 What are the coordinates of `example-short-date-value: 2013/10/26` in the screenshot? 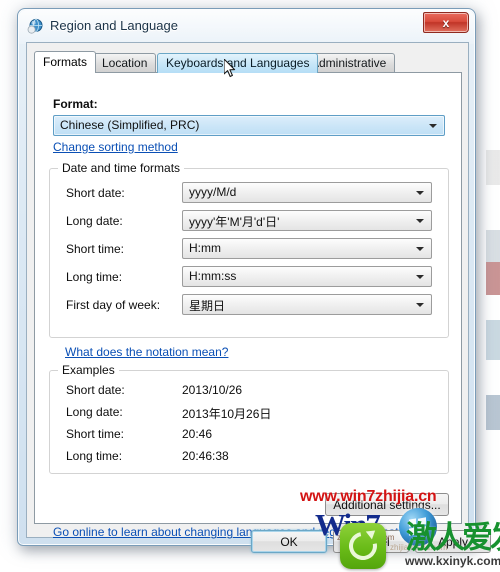 It's located at (212, 390).